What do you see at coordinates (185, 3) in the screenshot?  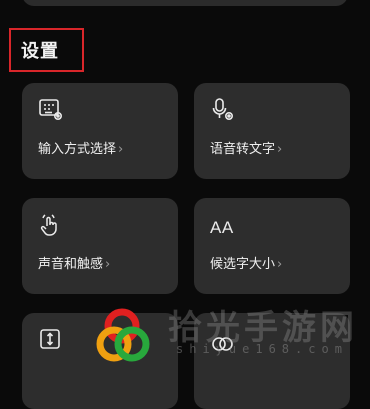 I see `previous-card` at bounding box center [185, 3].